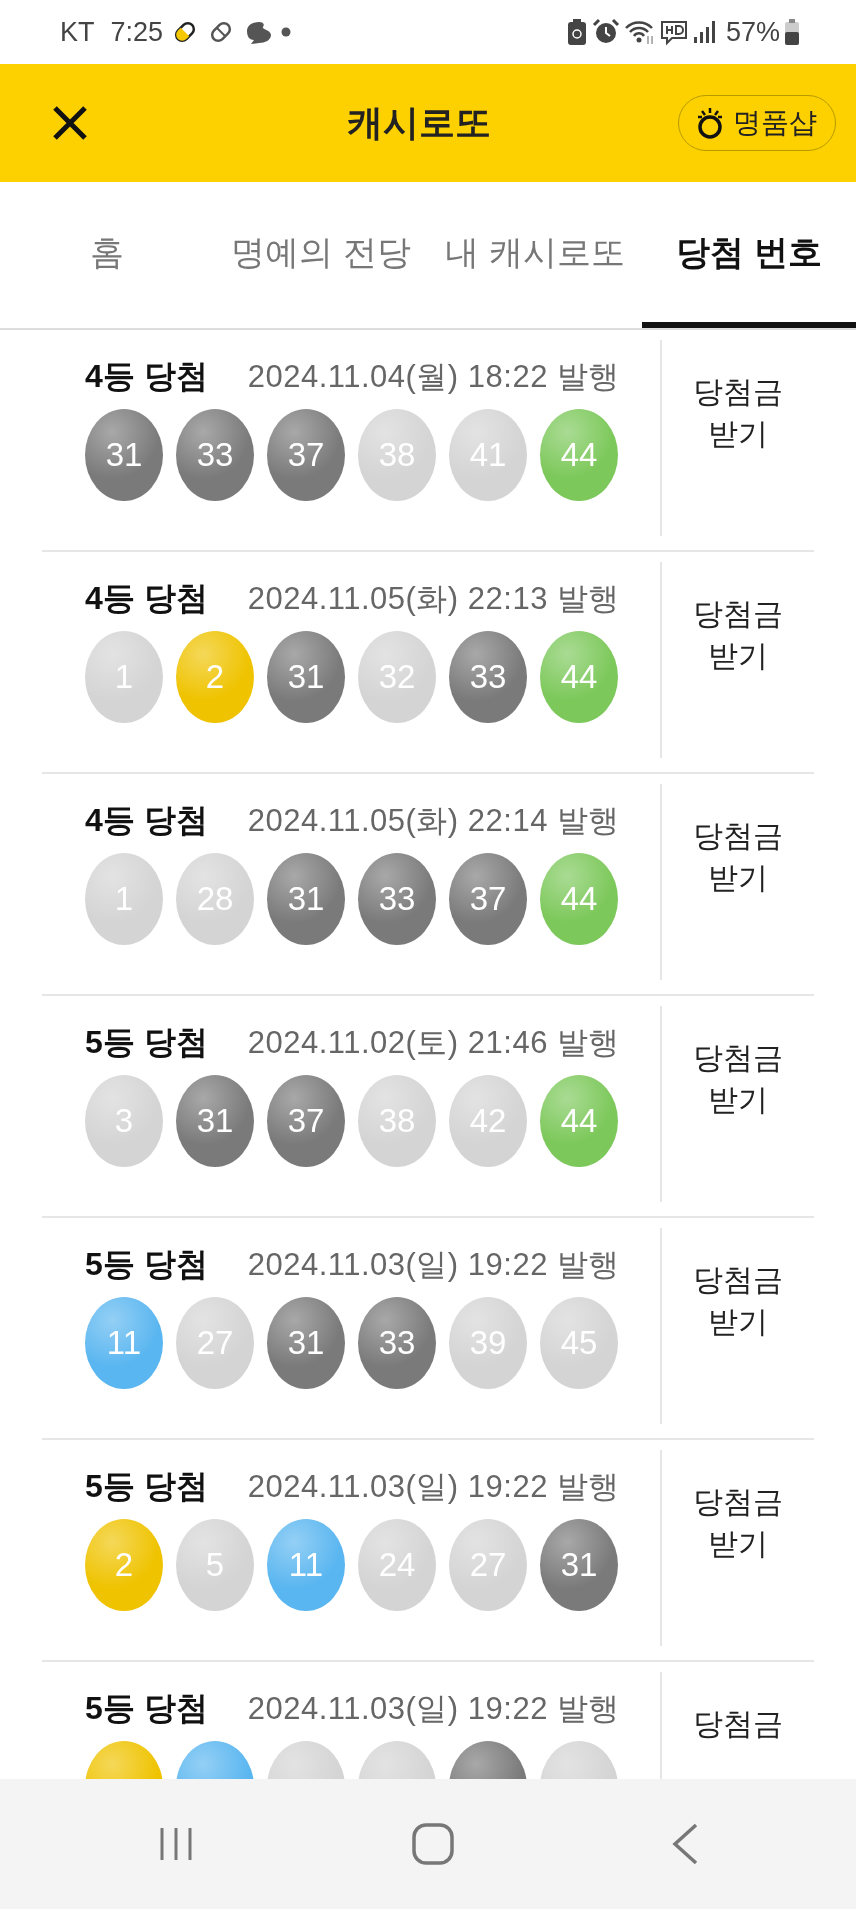 Image resolution: width=856 pixels, height=1909 pixels. Describe the element at coordinates (107, 255) in the screenshot. I see `tab: 홈` at that location.